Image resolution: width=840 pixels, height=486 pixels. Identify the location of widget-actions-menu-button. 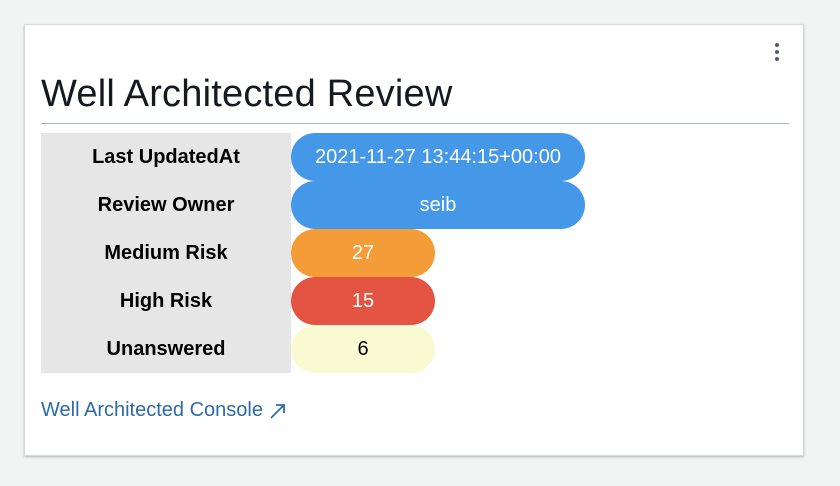
(777, 52).